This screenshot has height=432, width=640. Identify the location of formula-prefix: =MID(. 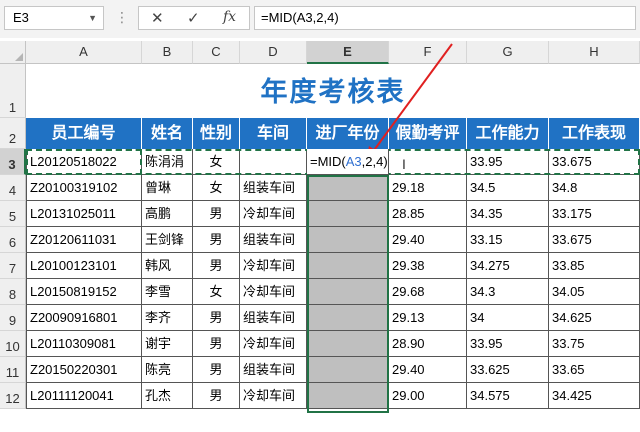
(328, 161).